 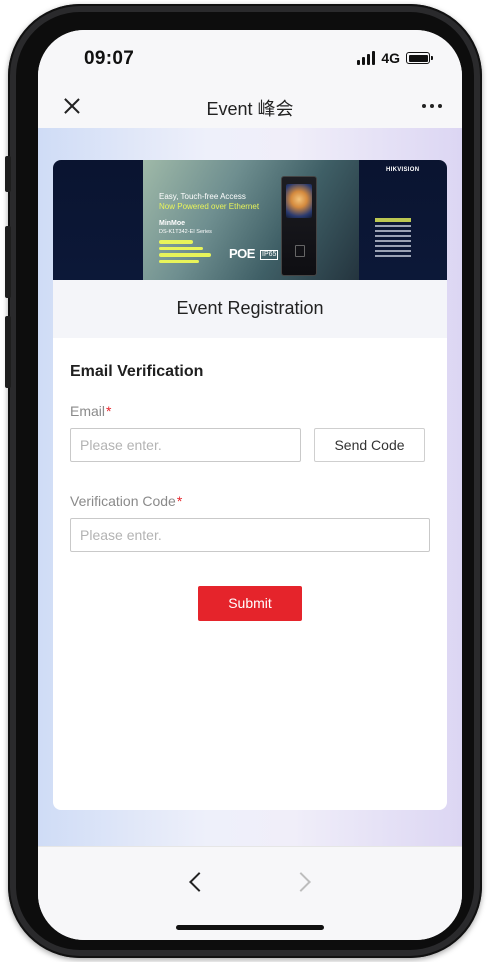 I want to click on banner-feature-tags, so click(x=185, y=251).